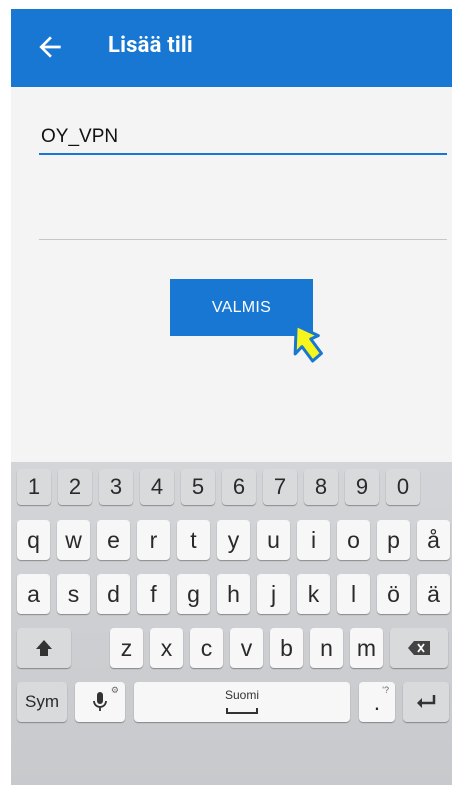 Image resolution: width=452 pixels, height=785 pixels. What do you see at coordinates (286, 648) in the screenshot?
I see `key-b: b` at bounding box center [286, 648].